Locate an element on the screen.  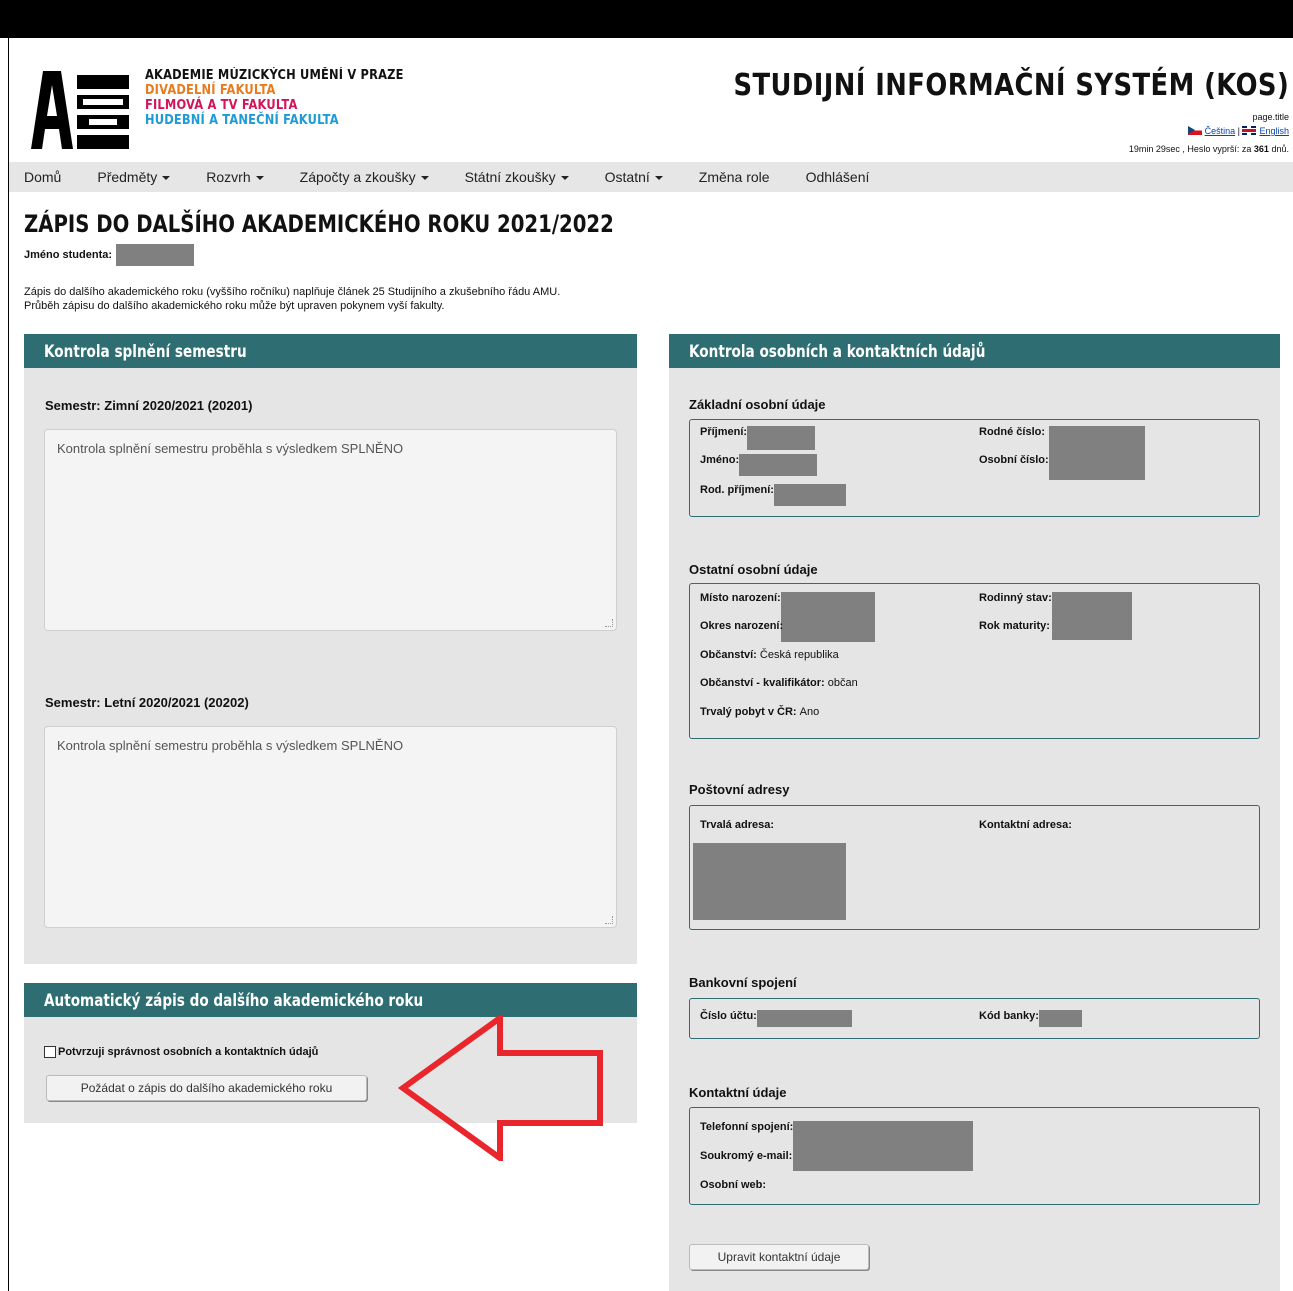
nav-schedule-label: Rozvrh is located at coordinates (228, 177).